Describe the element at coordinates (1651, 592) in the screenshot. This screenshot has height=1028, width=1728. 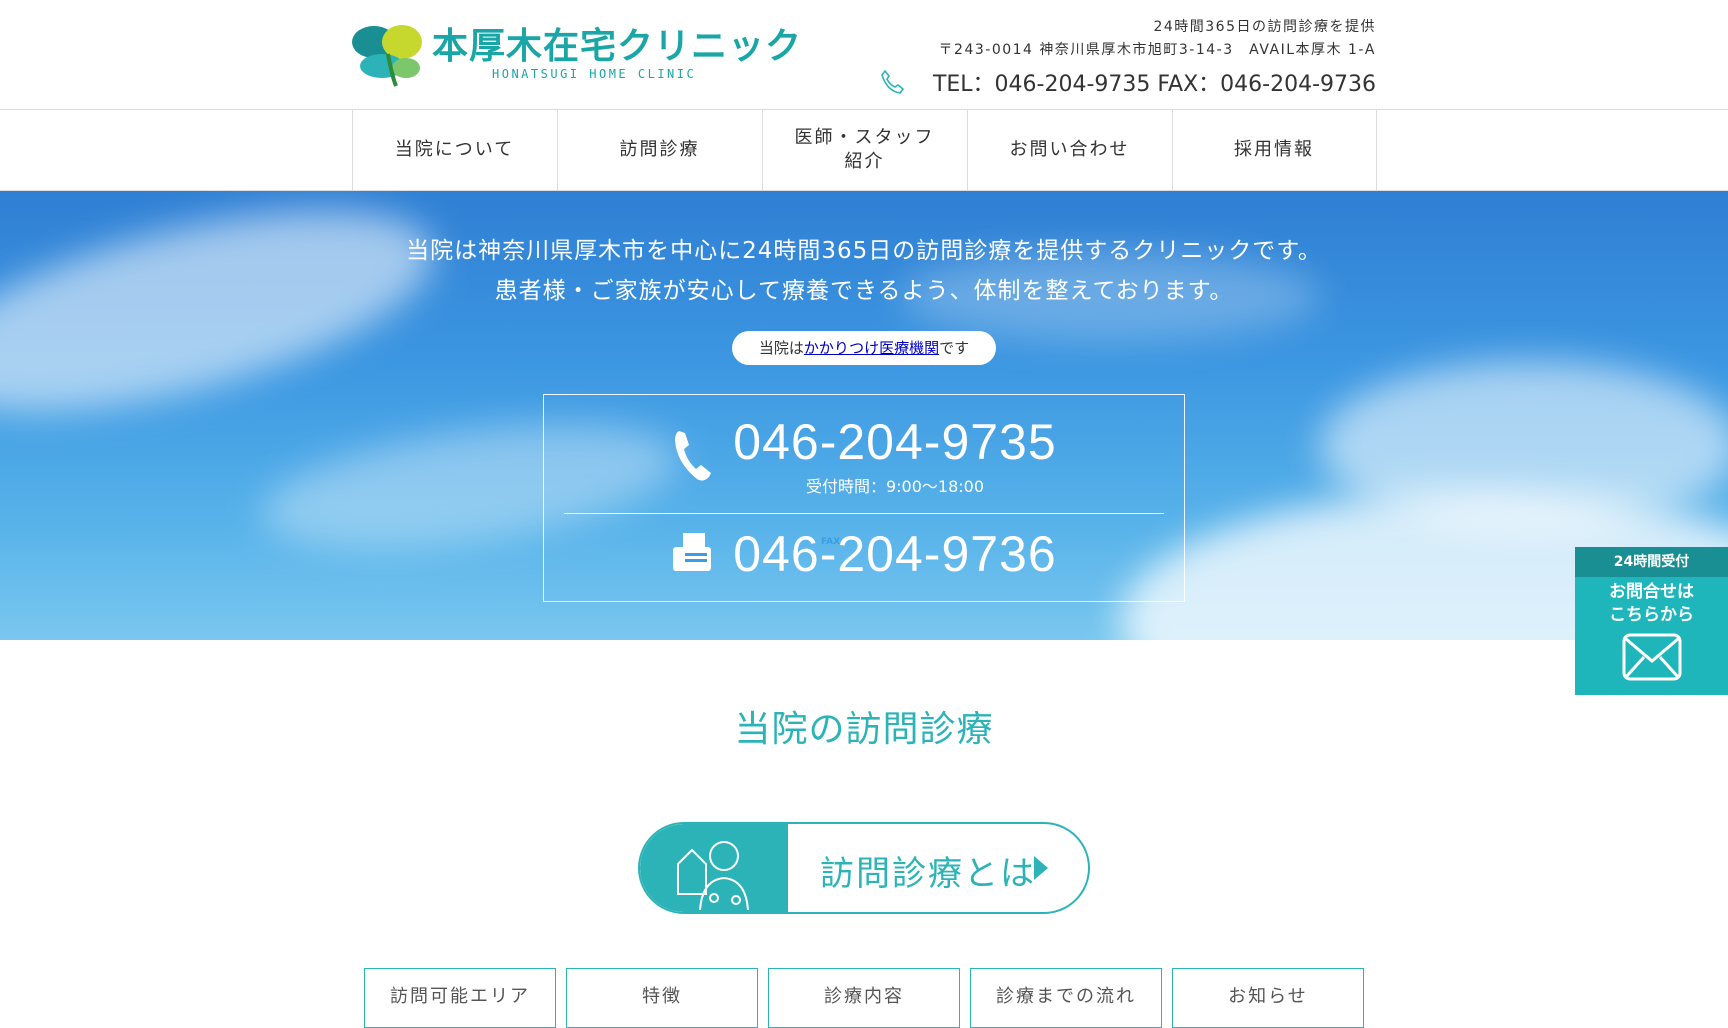
I see `side-button-line1: お問合せは` at that location.